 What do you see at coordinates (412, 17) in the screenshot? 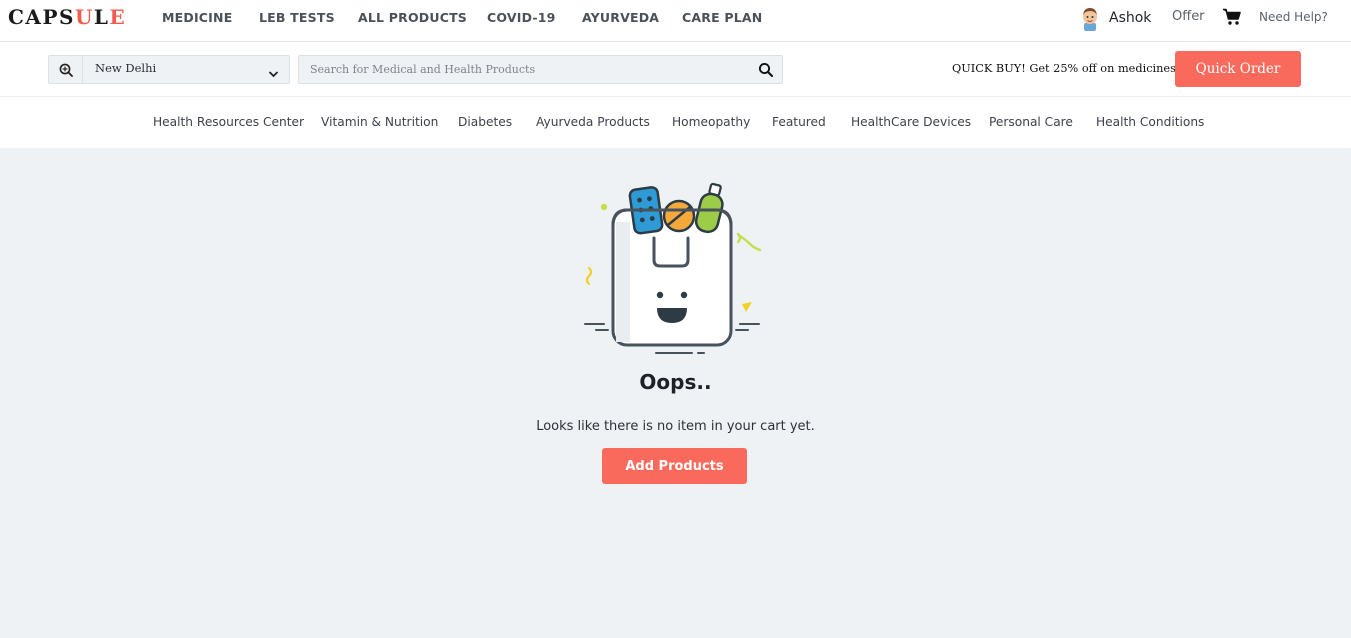
I see `nav-all-products: ALL PRODUCTS` at bounding box center [412, 17].